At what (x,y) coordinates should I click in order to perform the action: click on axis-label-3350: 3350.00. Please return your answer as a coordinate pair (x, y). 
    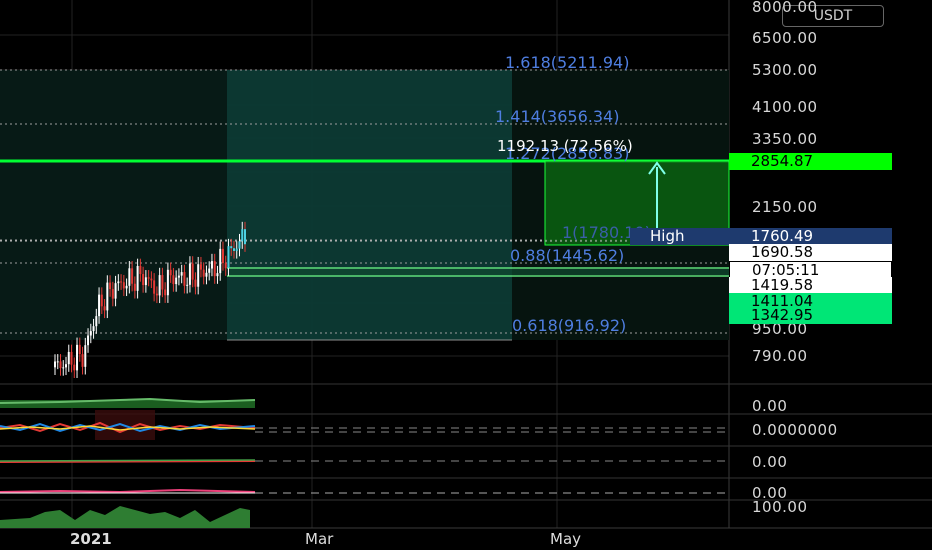
    Looking at the image, I should click on (785, 139).